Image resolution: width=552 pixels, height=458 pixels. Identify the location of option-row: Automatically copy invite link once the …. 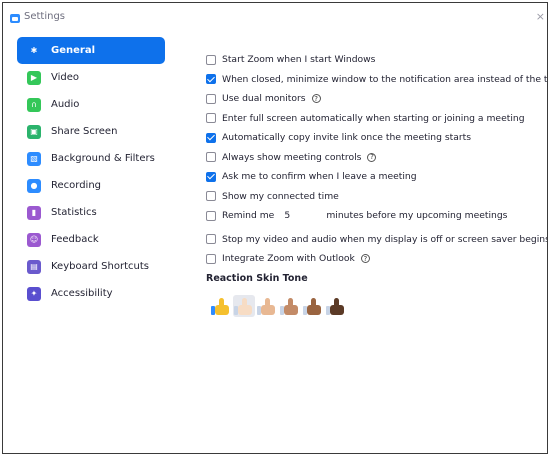
(374, 138).